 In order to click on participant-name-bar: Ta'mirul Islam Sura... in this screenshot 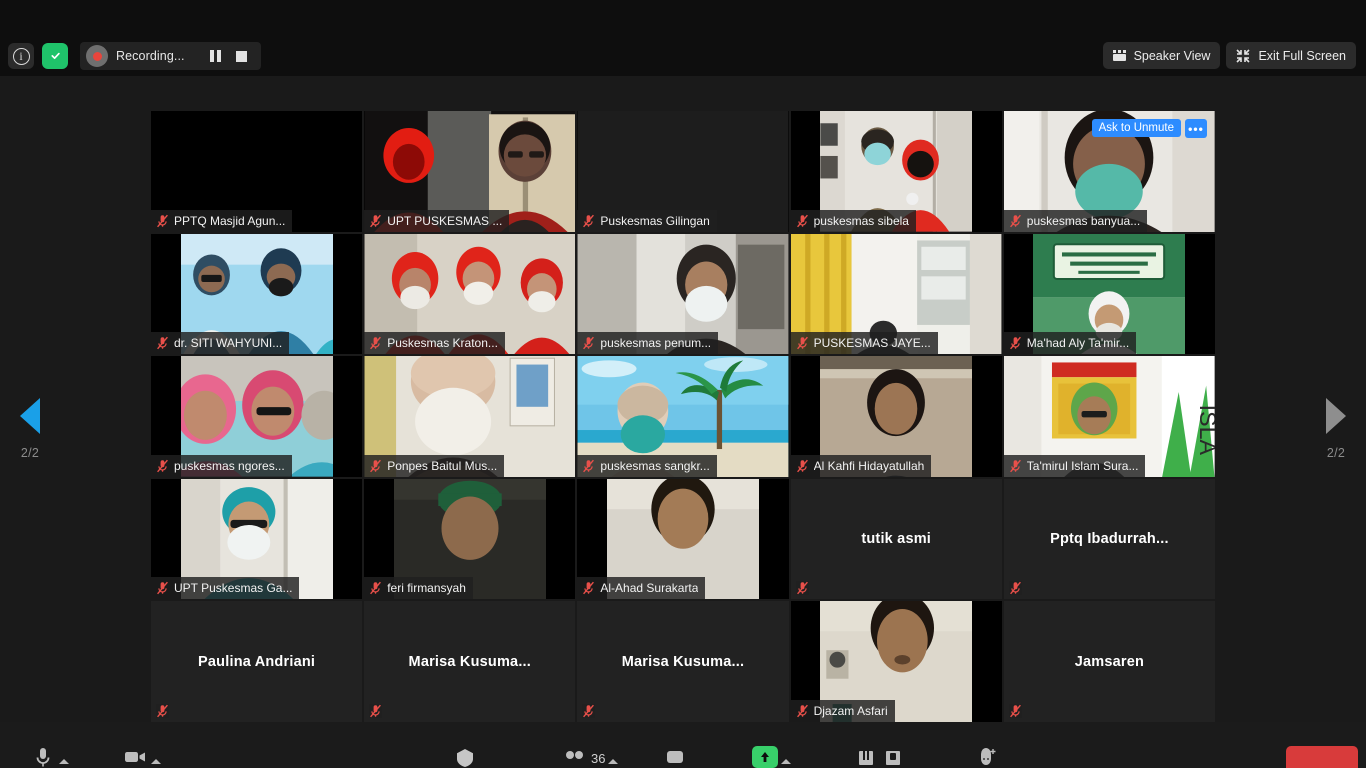, I will do `click(1074, 465)`.